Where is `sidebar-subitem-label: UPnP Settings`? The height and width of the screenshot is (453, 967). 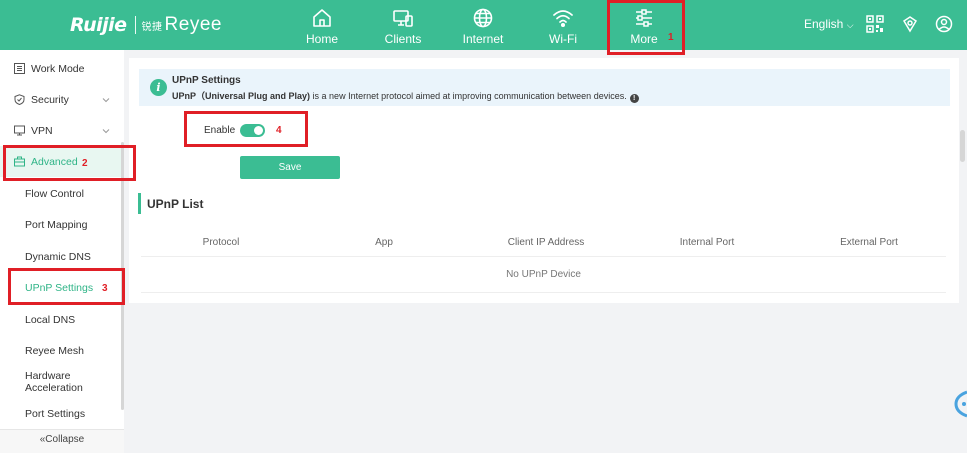 sidebar-subitem-label: UPnP Settings is located at coordinates (59, 287).